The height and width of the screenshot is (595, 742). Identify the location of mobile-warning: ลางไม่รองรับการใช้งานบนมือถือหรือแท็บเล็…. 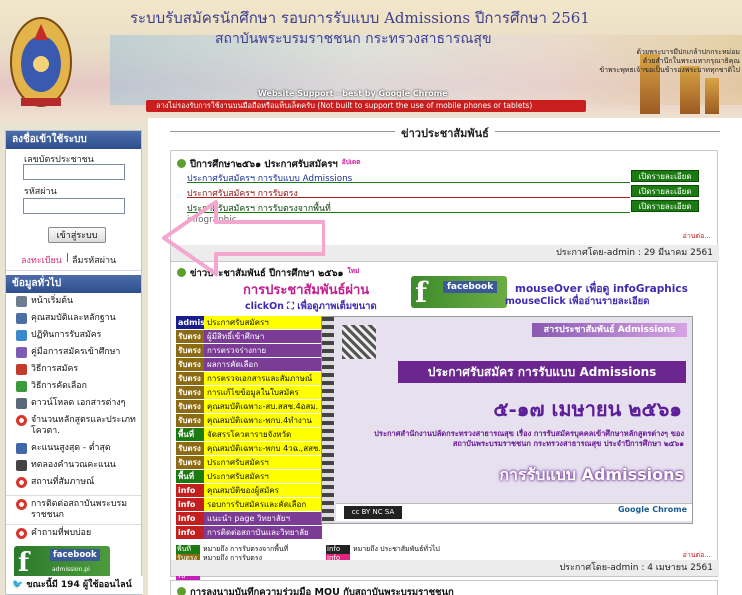
(366, 106).